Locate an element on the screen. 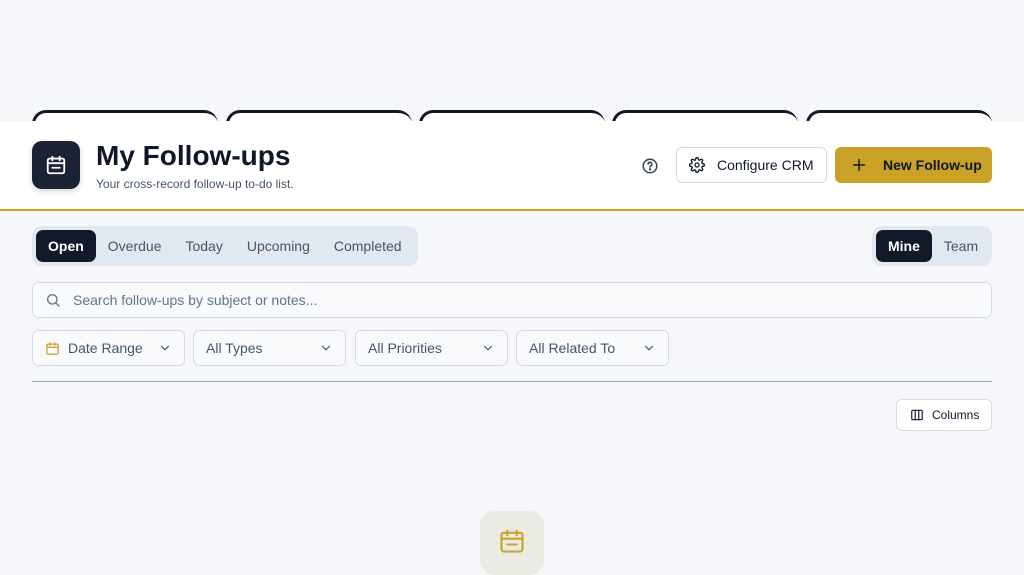 The image size is (1024, 575). new-follow-up-label: New Follow-up is located at coordinates (932, 165).